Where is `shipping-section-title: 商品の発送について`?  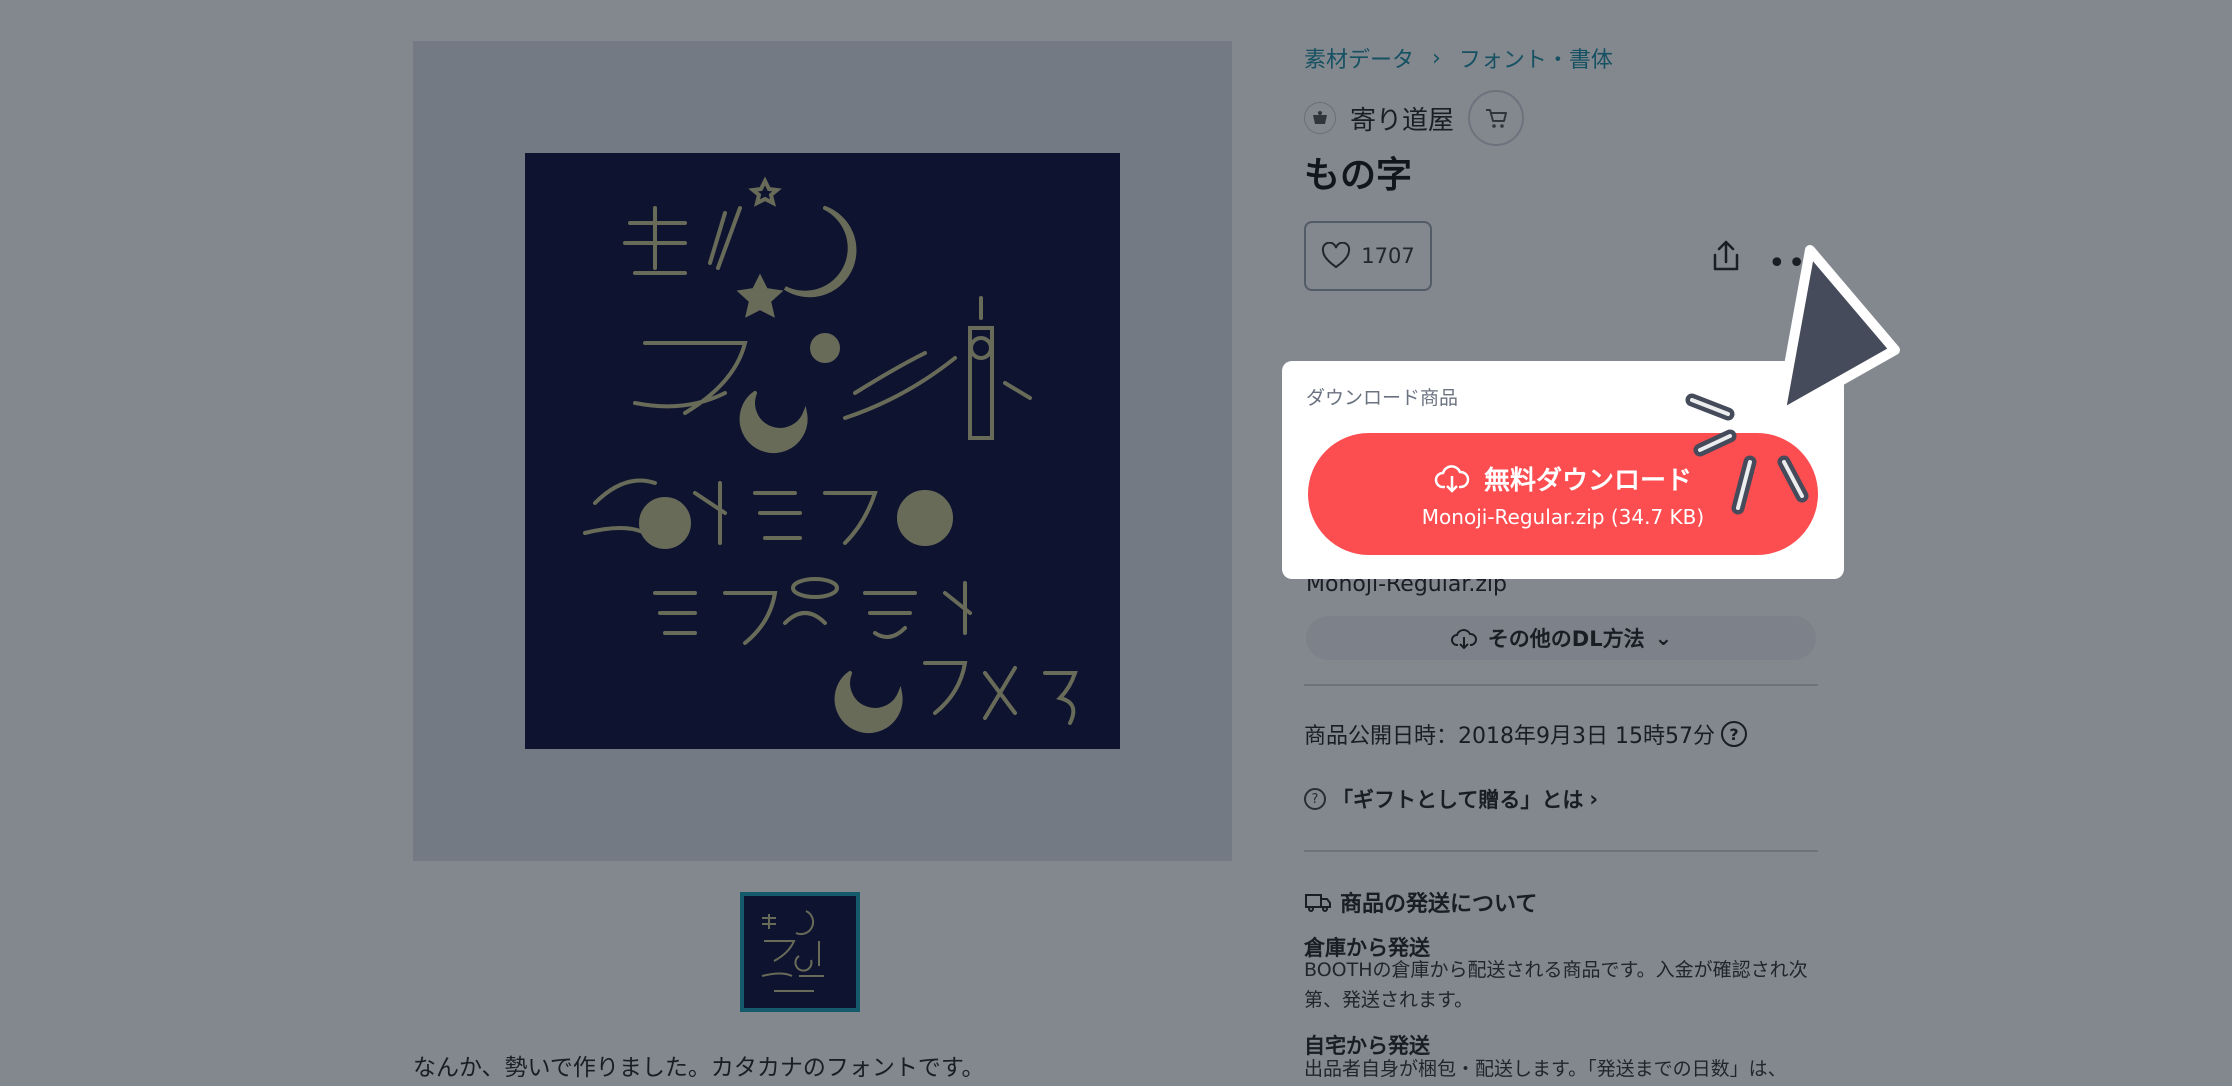
shipping-section-title: 商品の発送について is located at coordinates (1420, 902).